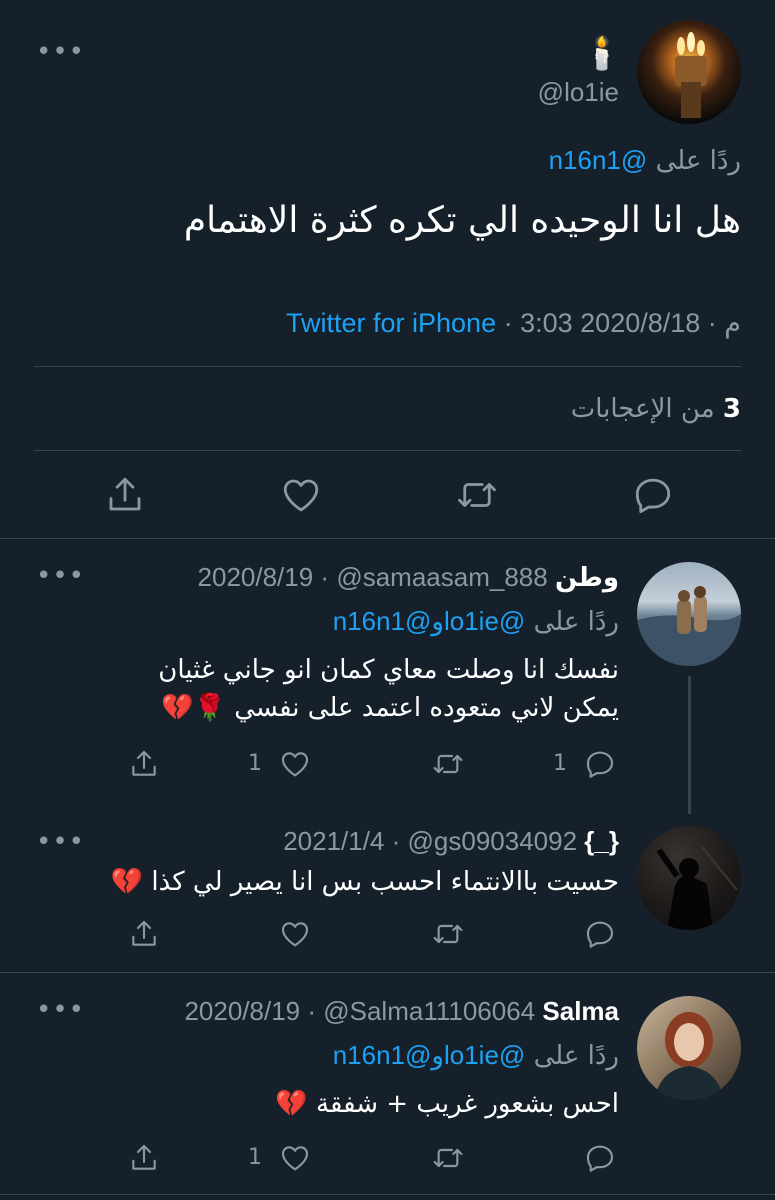 The image size is (775, 1200). Describe the element at coordinates (334, 841) in the screenshot. I see `reply-date: 2021/1/4` at that location.